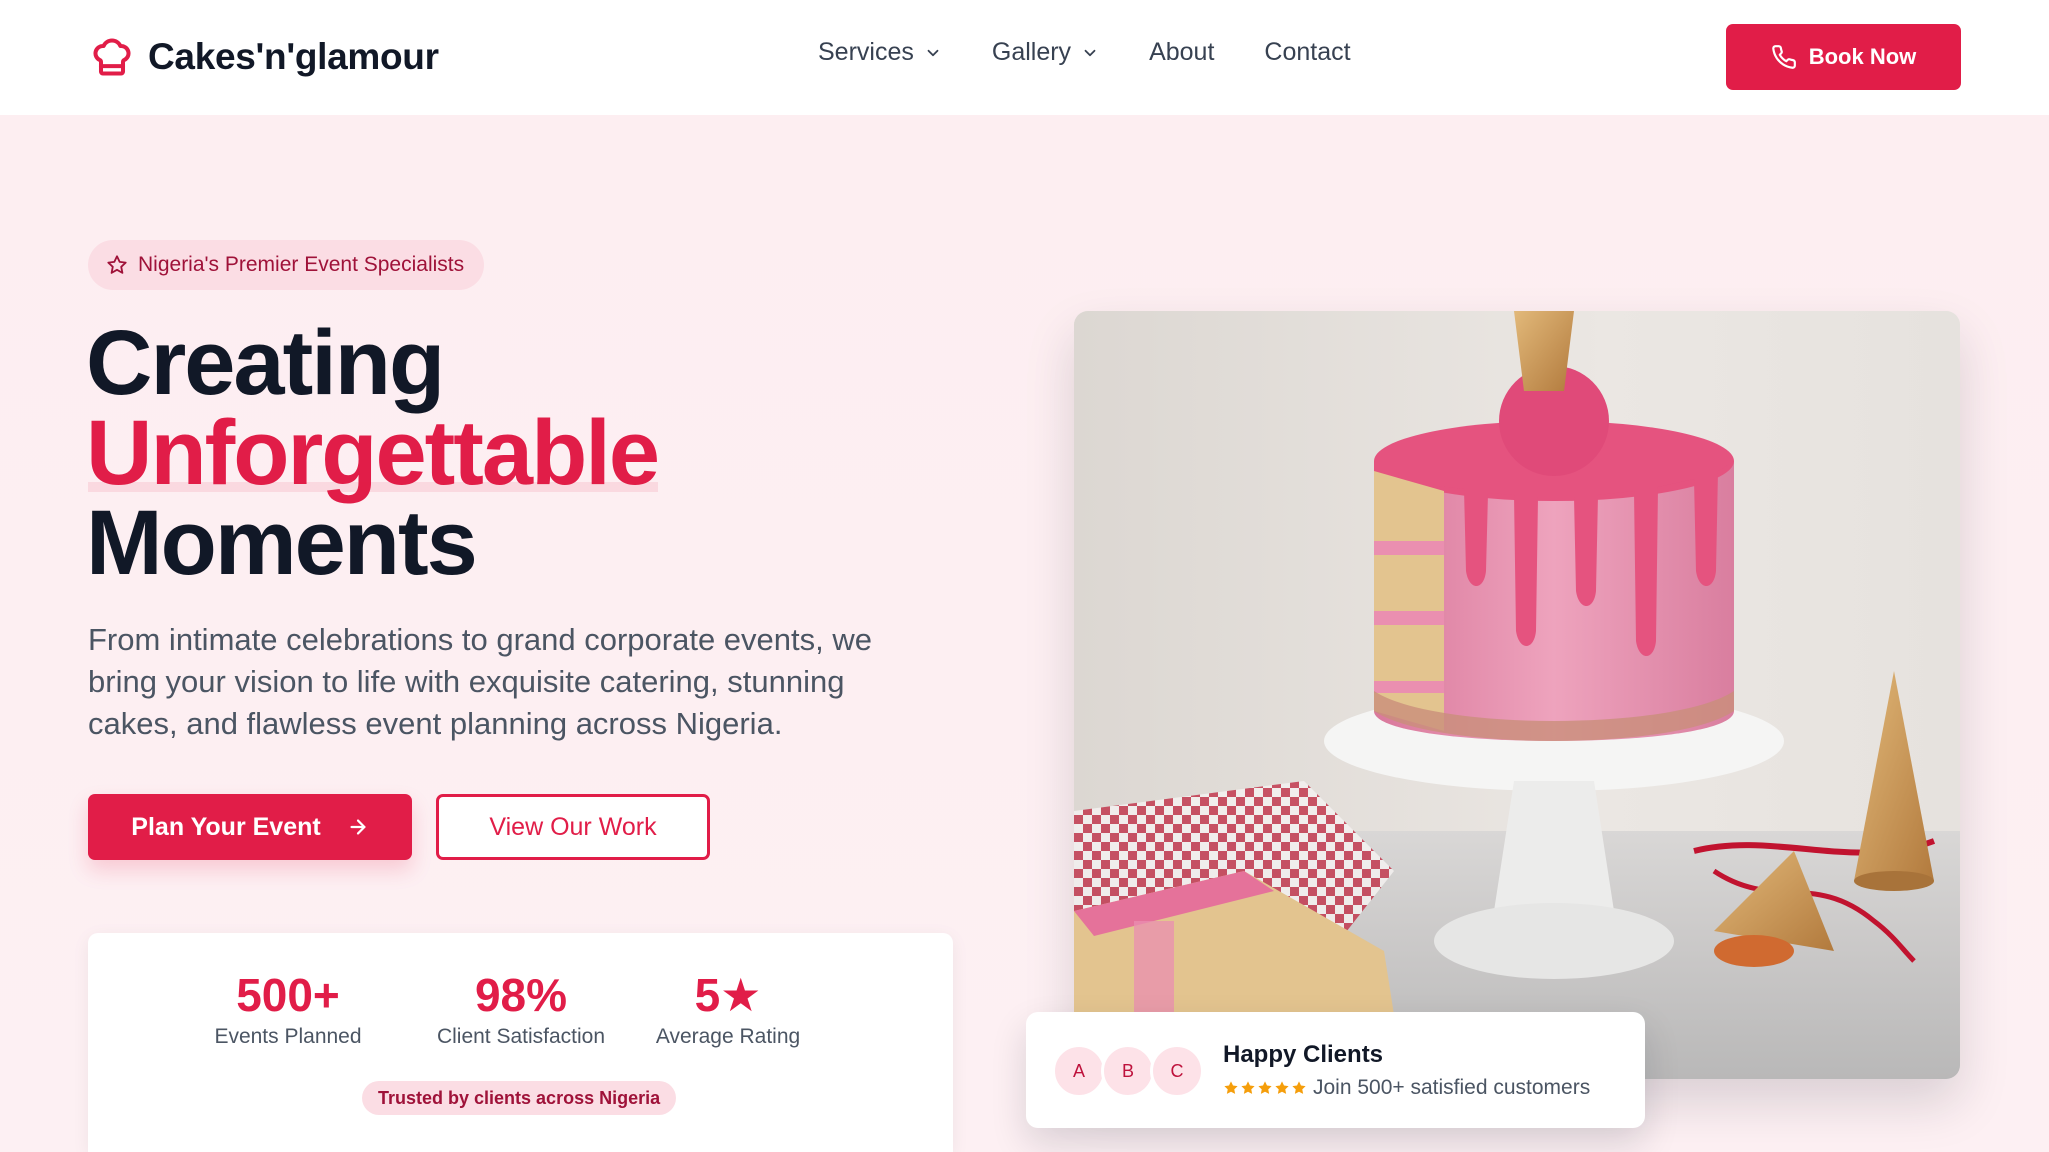  I want to click on avatar: C, so click(1177, 1071).